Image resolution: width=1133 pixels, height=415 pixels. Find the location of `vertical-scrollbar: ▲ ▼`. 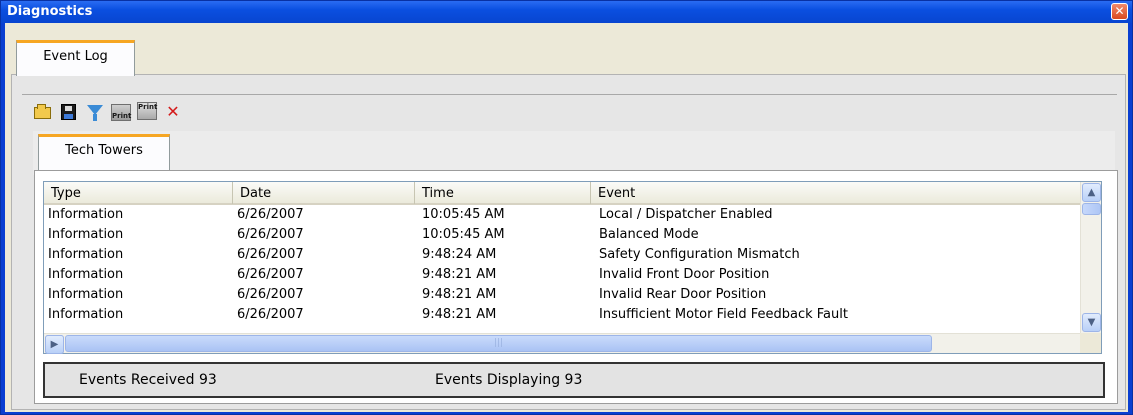

vertical-scrollbar: ▲ ▼ is located at coordinates (1090, 258).